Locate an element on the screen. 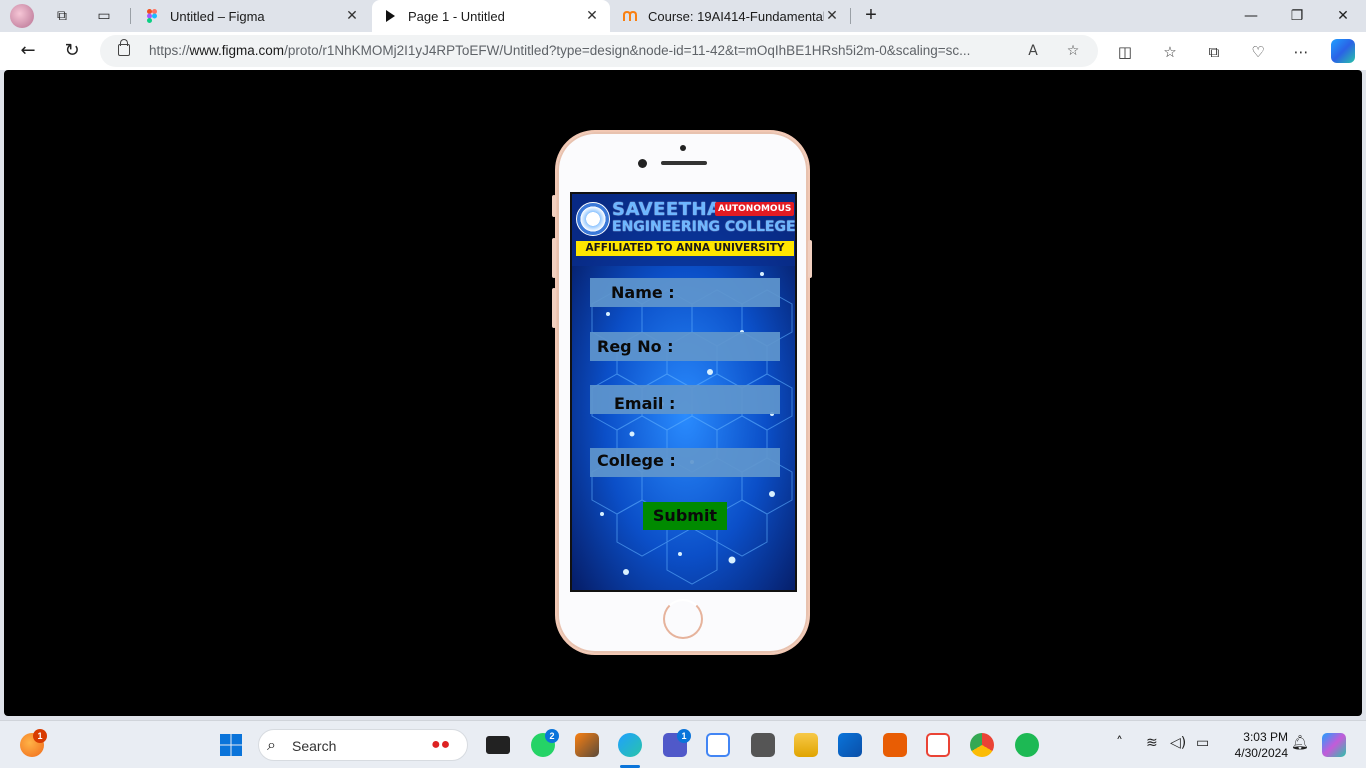 The width and height of the screenshot is (1366, 768). college-logo is located at coordinates (593, 219).